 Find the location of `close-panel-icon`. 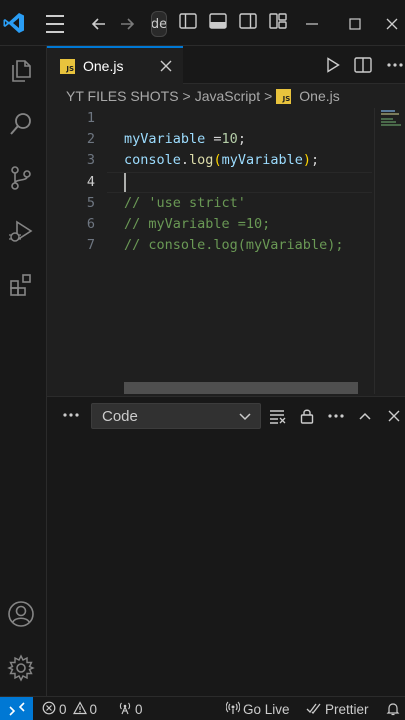

close-panel-icon is located at coordinates (394, 416).